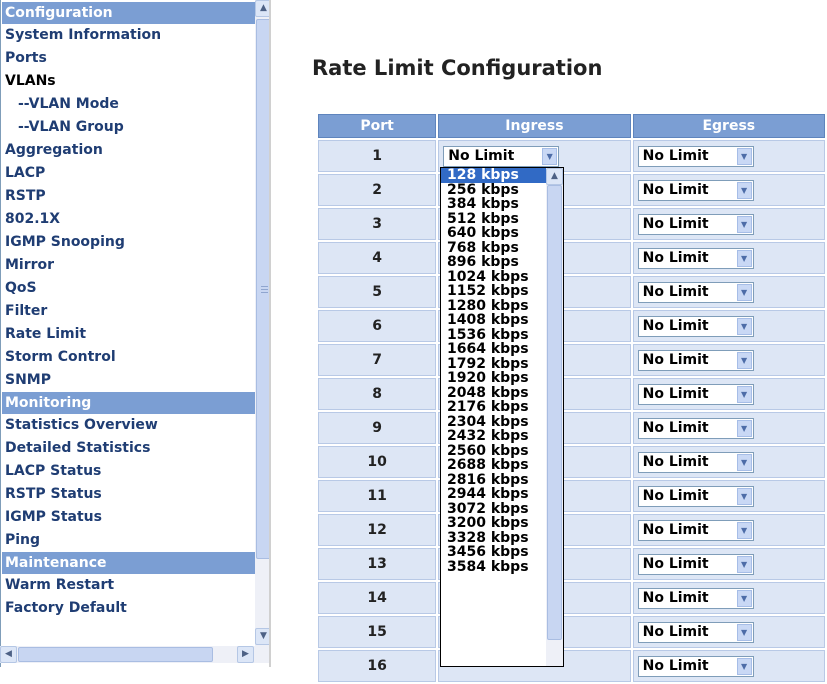 The image size is (827, 684). What do you see at coordinates (245, 654) in the screenshot?
I see `scroll-right-button: ▶` at bounding box center [245, 654].